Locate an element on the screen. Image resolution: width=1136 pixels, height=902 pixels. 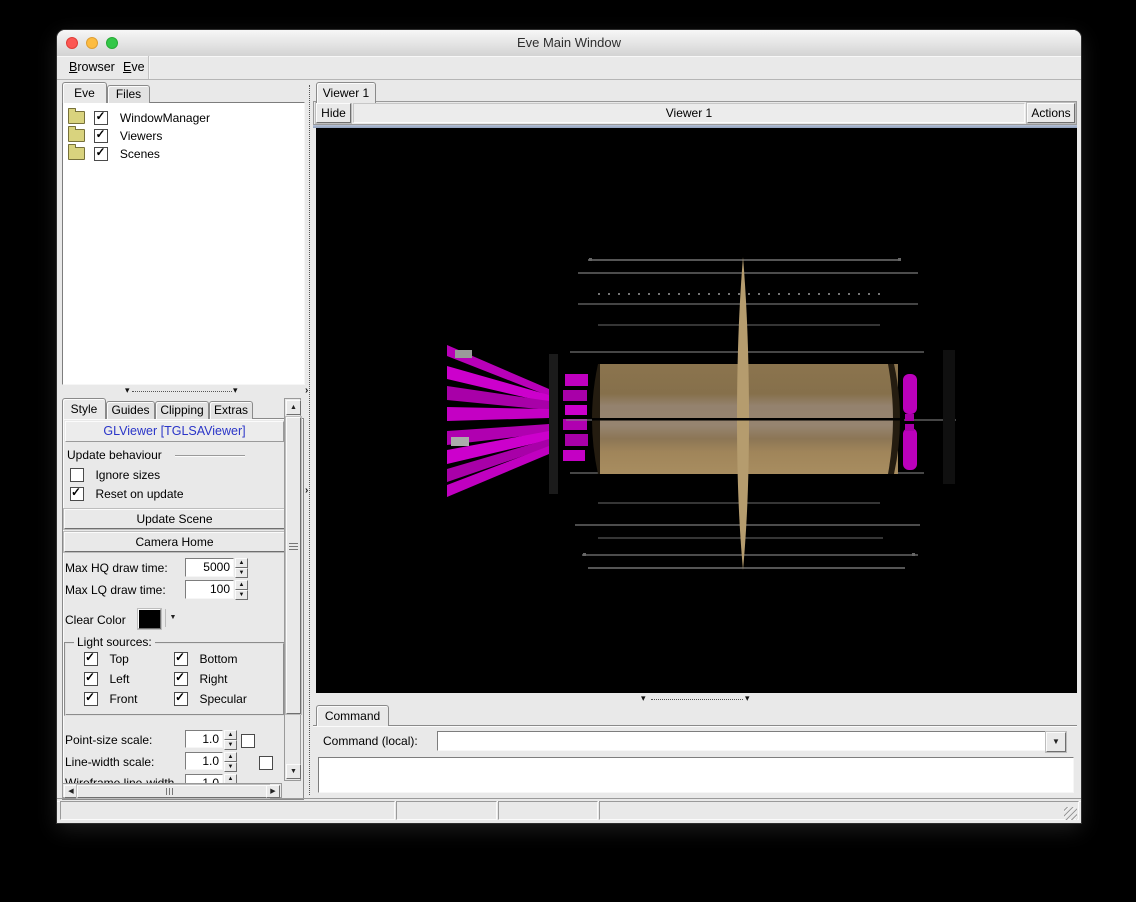
scroll-down-icon: ▼ is located at coordinates (293, 771).